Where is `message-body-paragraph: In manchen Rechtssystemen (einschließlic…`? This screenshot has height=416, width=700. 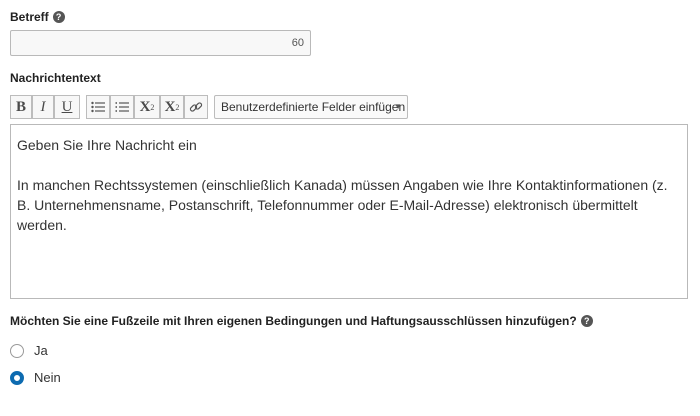 message-body-paragraph: In manchen Rechtssystemen (einschließlic… is located at coordinates (342, 205).